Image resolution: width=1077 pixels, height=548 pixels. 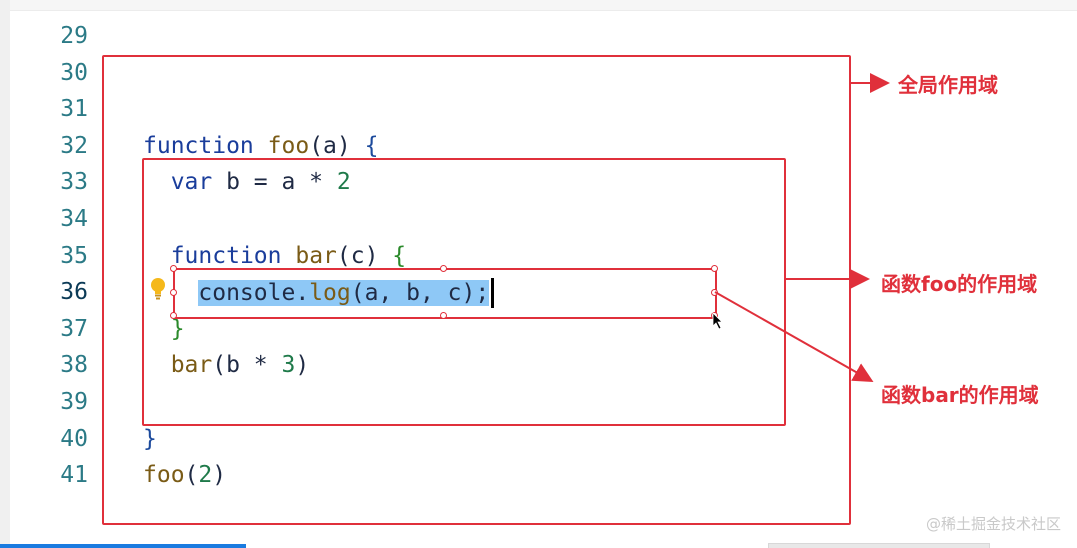 I want to click on global-scope-label: 全局作用域, so click(x=948, y=85).